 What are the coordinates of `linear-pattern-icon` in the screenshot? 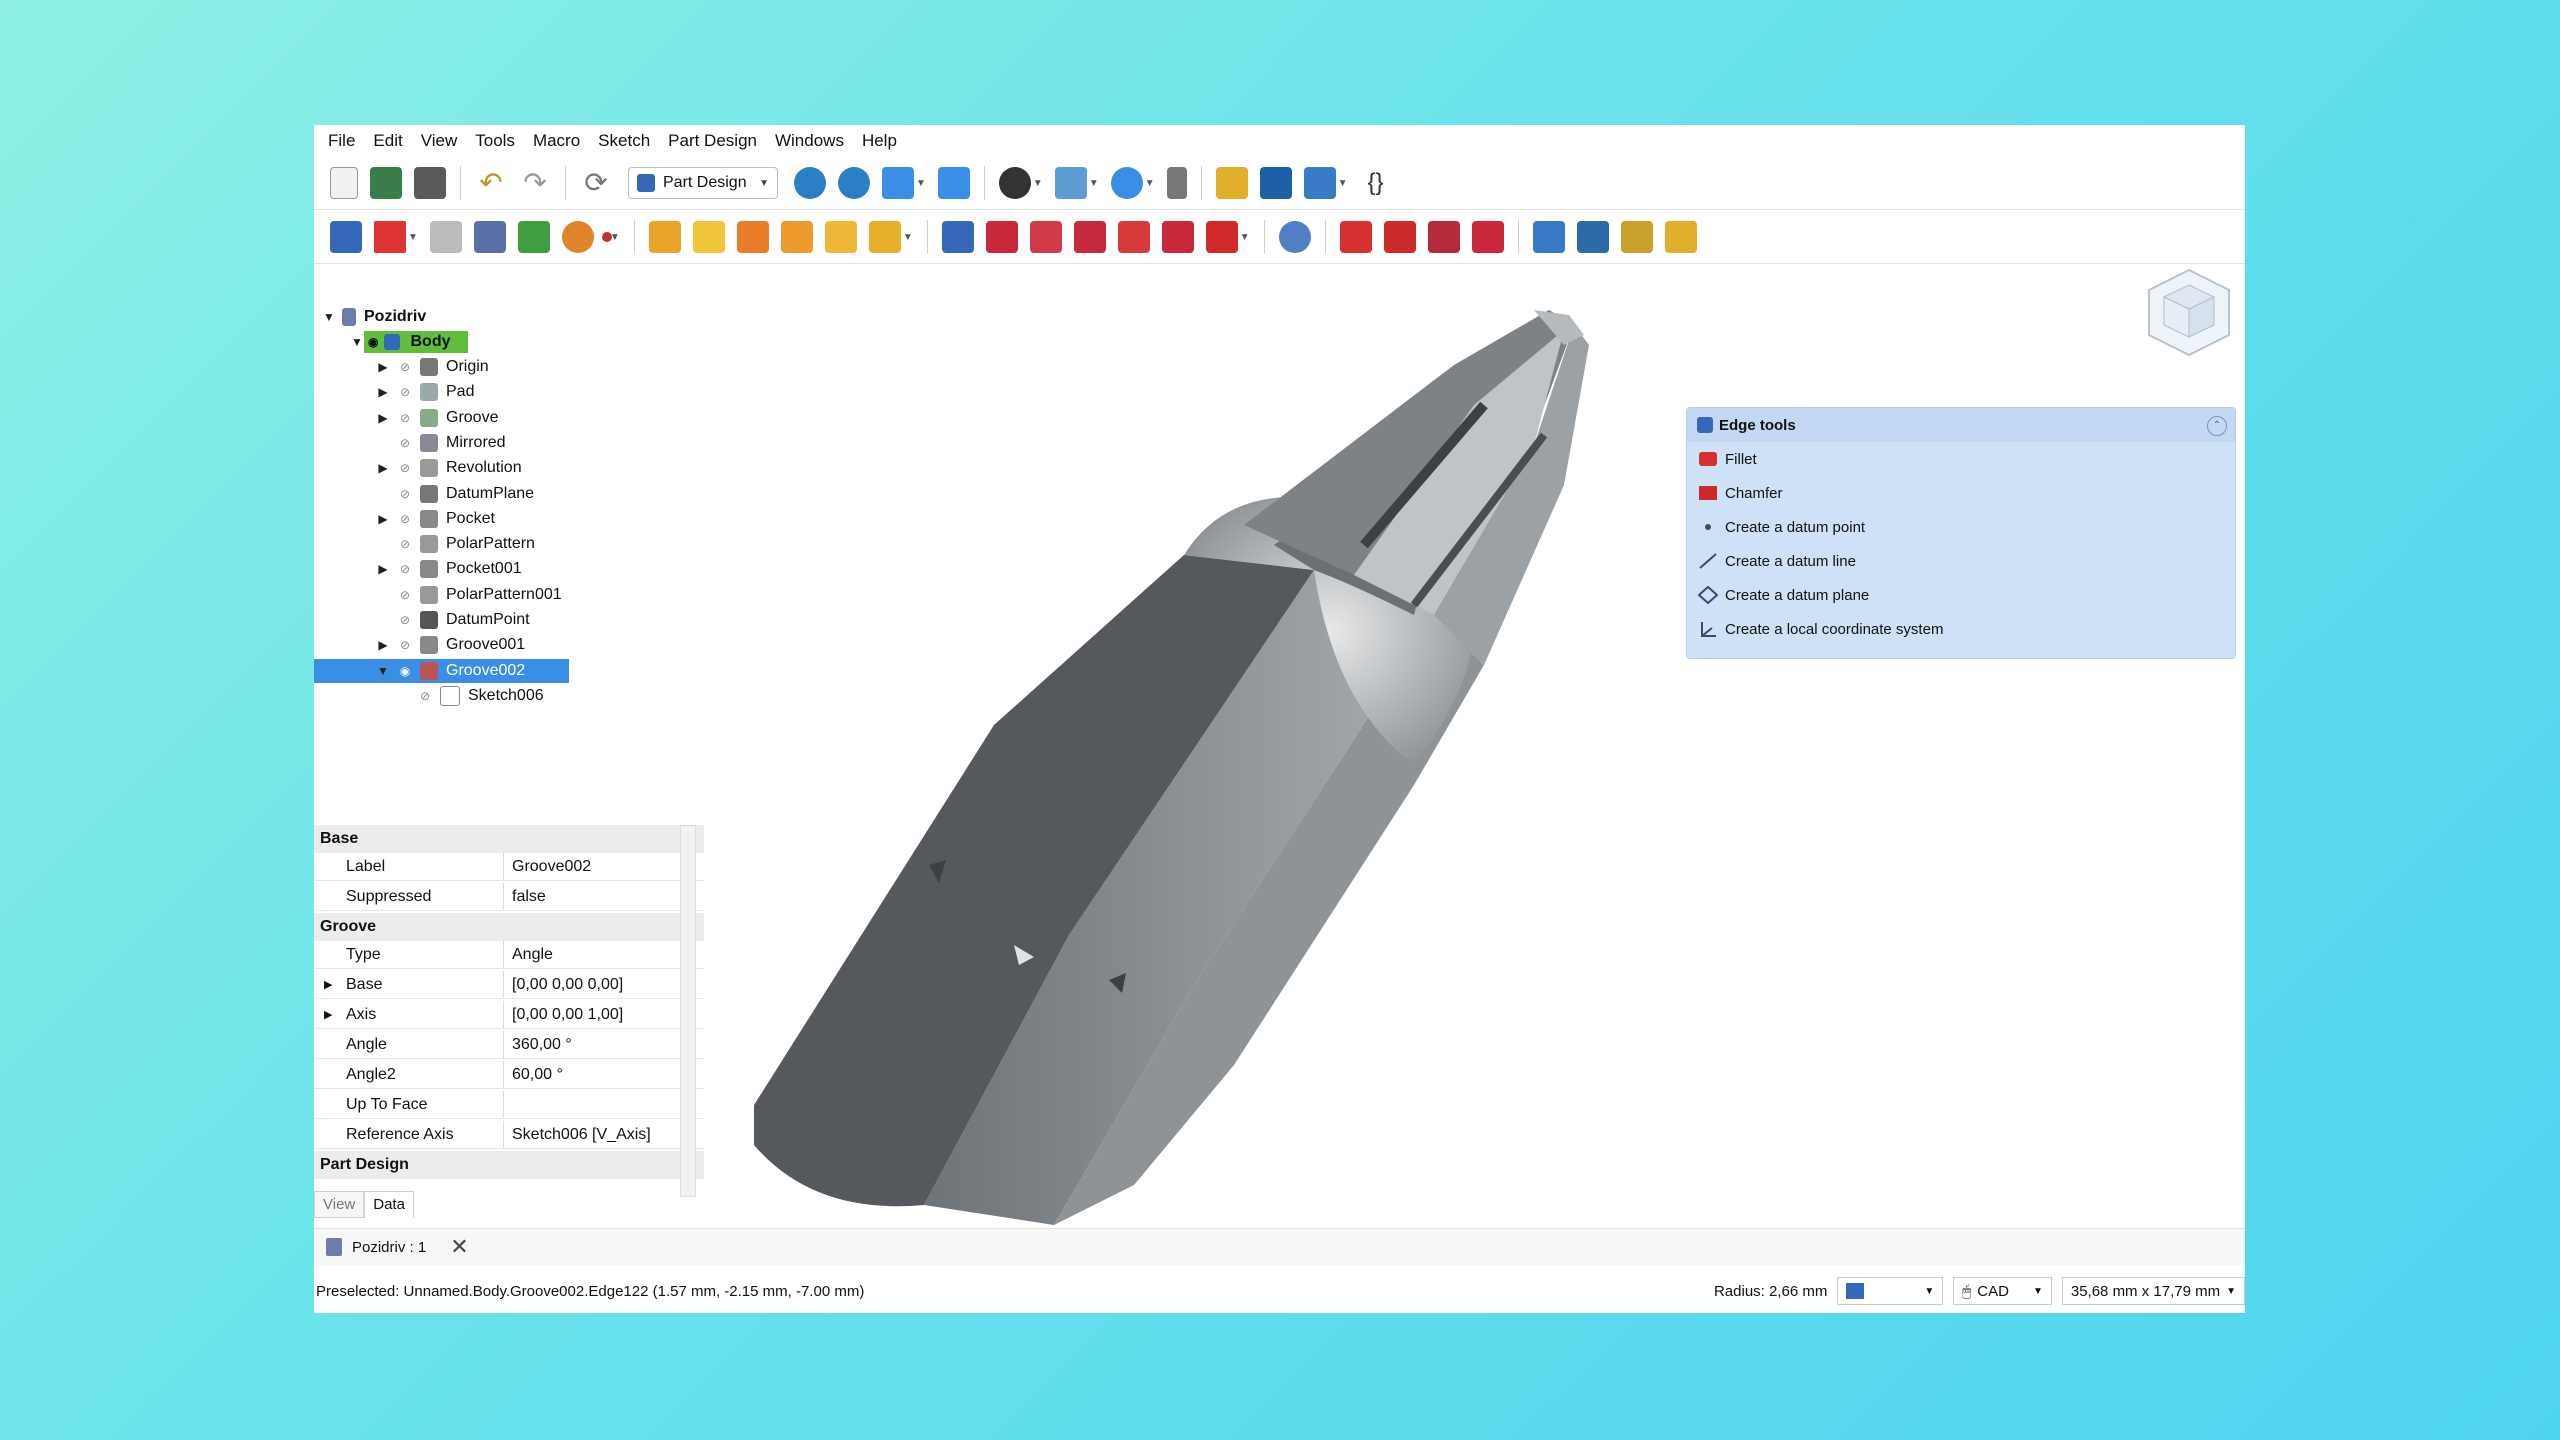 It's located at (1592, 237).